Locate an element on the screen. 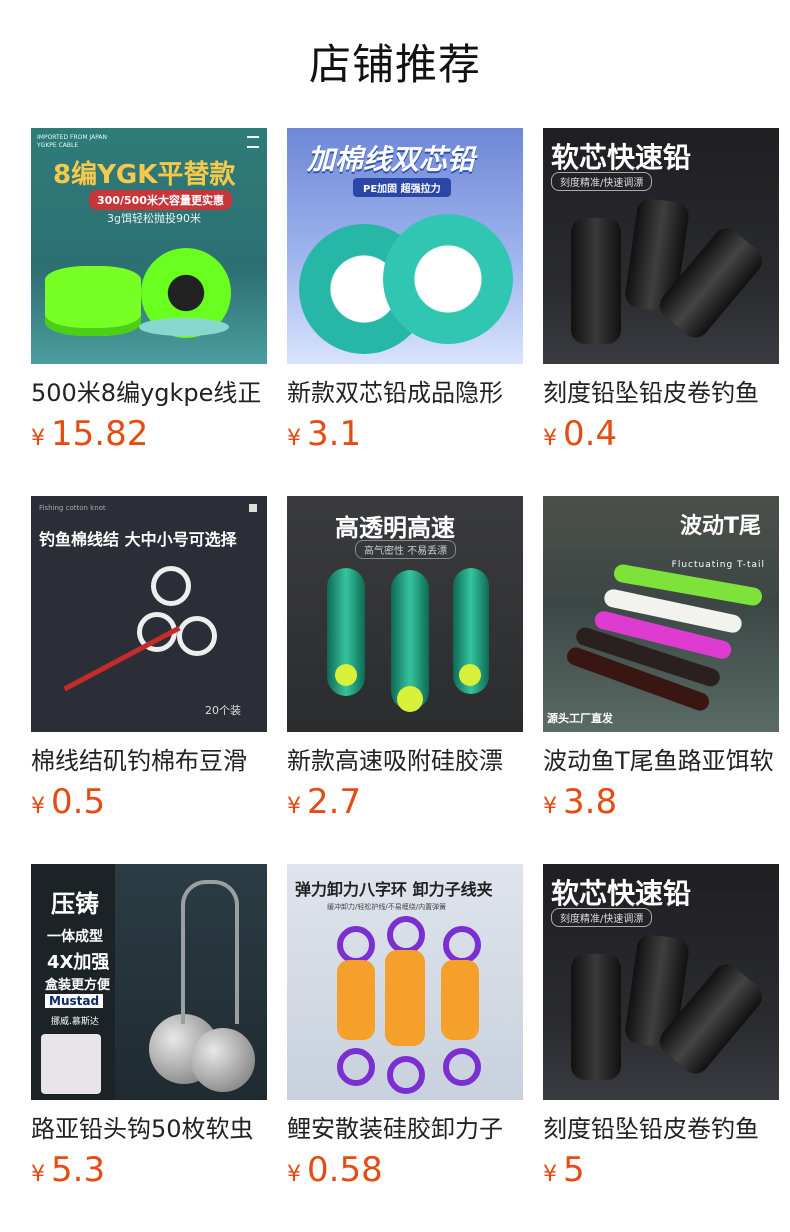 Image resolution: width=790 pixels, height=1232 pixels. product-card: 软芯快速铅 刻度精准/快速调漂 刻度铅坠铅皮卷钓鱼 ¥0.4 is located at coordinates (661, 312).